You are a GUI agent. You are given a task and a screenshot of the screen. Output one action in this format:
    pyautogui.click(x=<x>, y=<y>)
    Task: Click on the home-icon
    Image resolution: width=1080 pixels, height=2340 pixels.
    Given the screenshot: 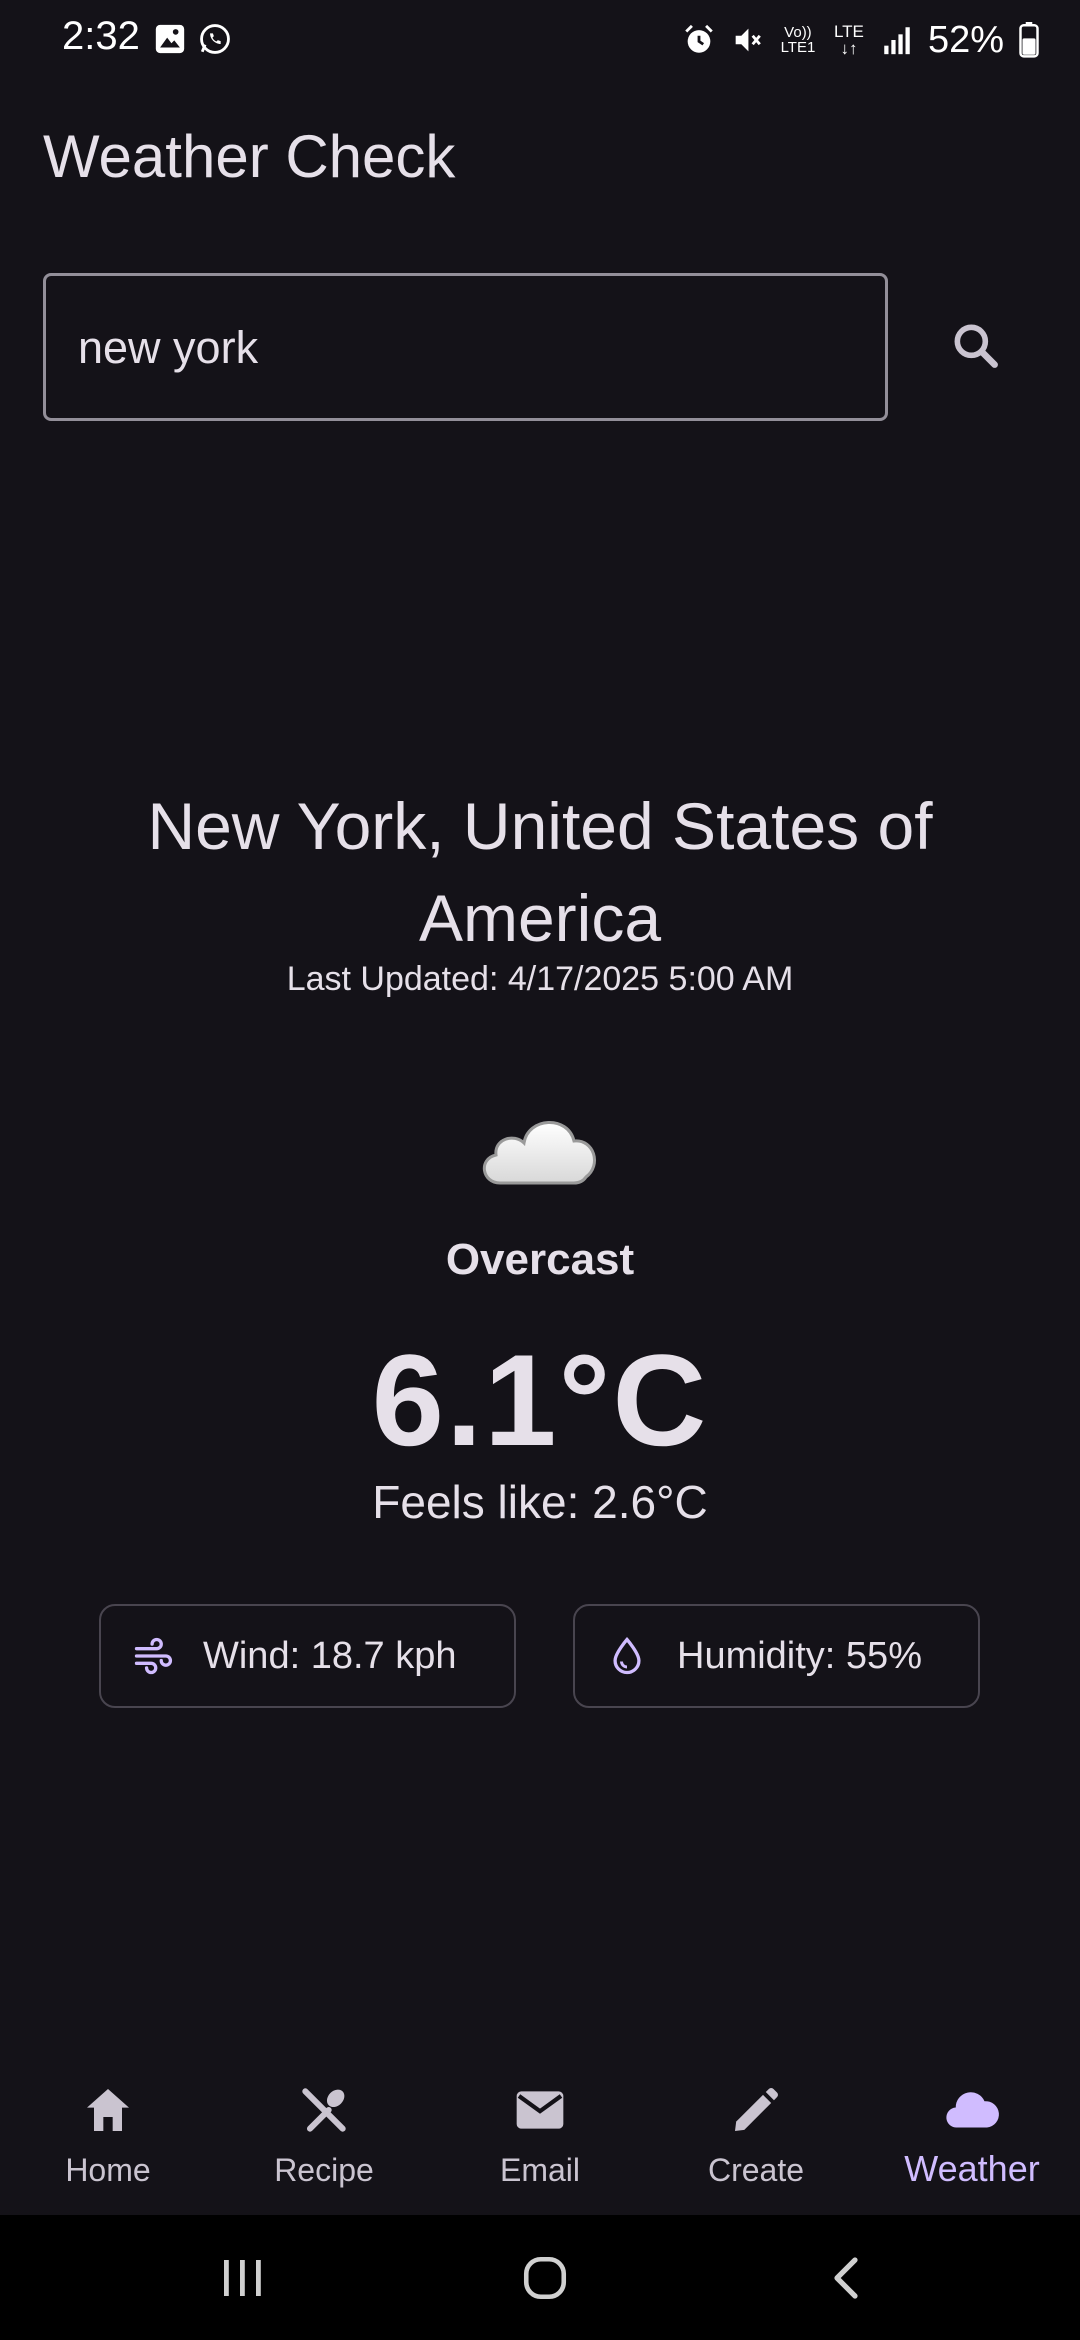 What is the action you would take?
    pyautogui.click(x=108, y=2110)
    